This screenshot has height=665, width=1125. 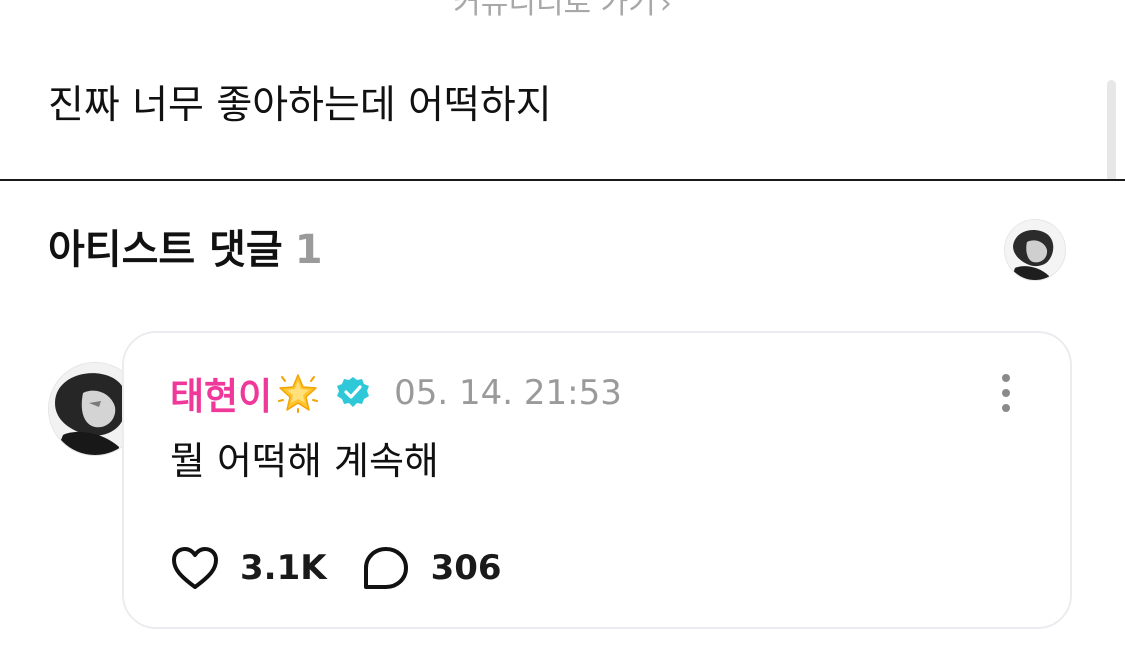 I want to click on like-count: 3.1K, so click(x=283, y=568).